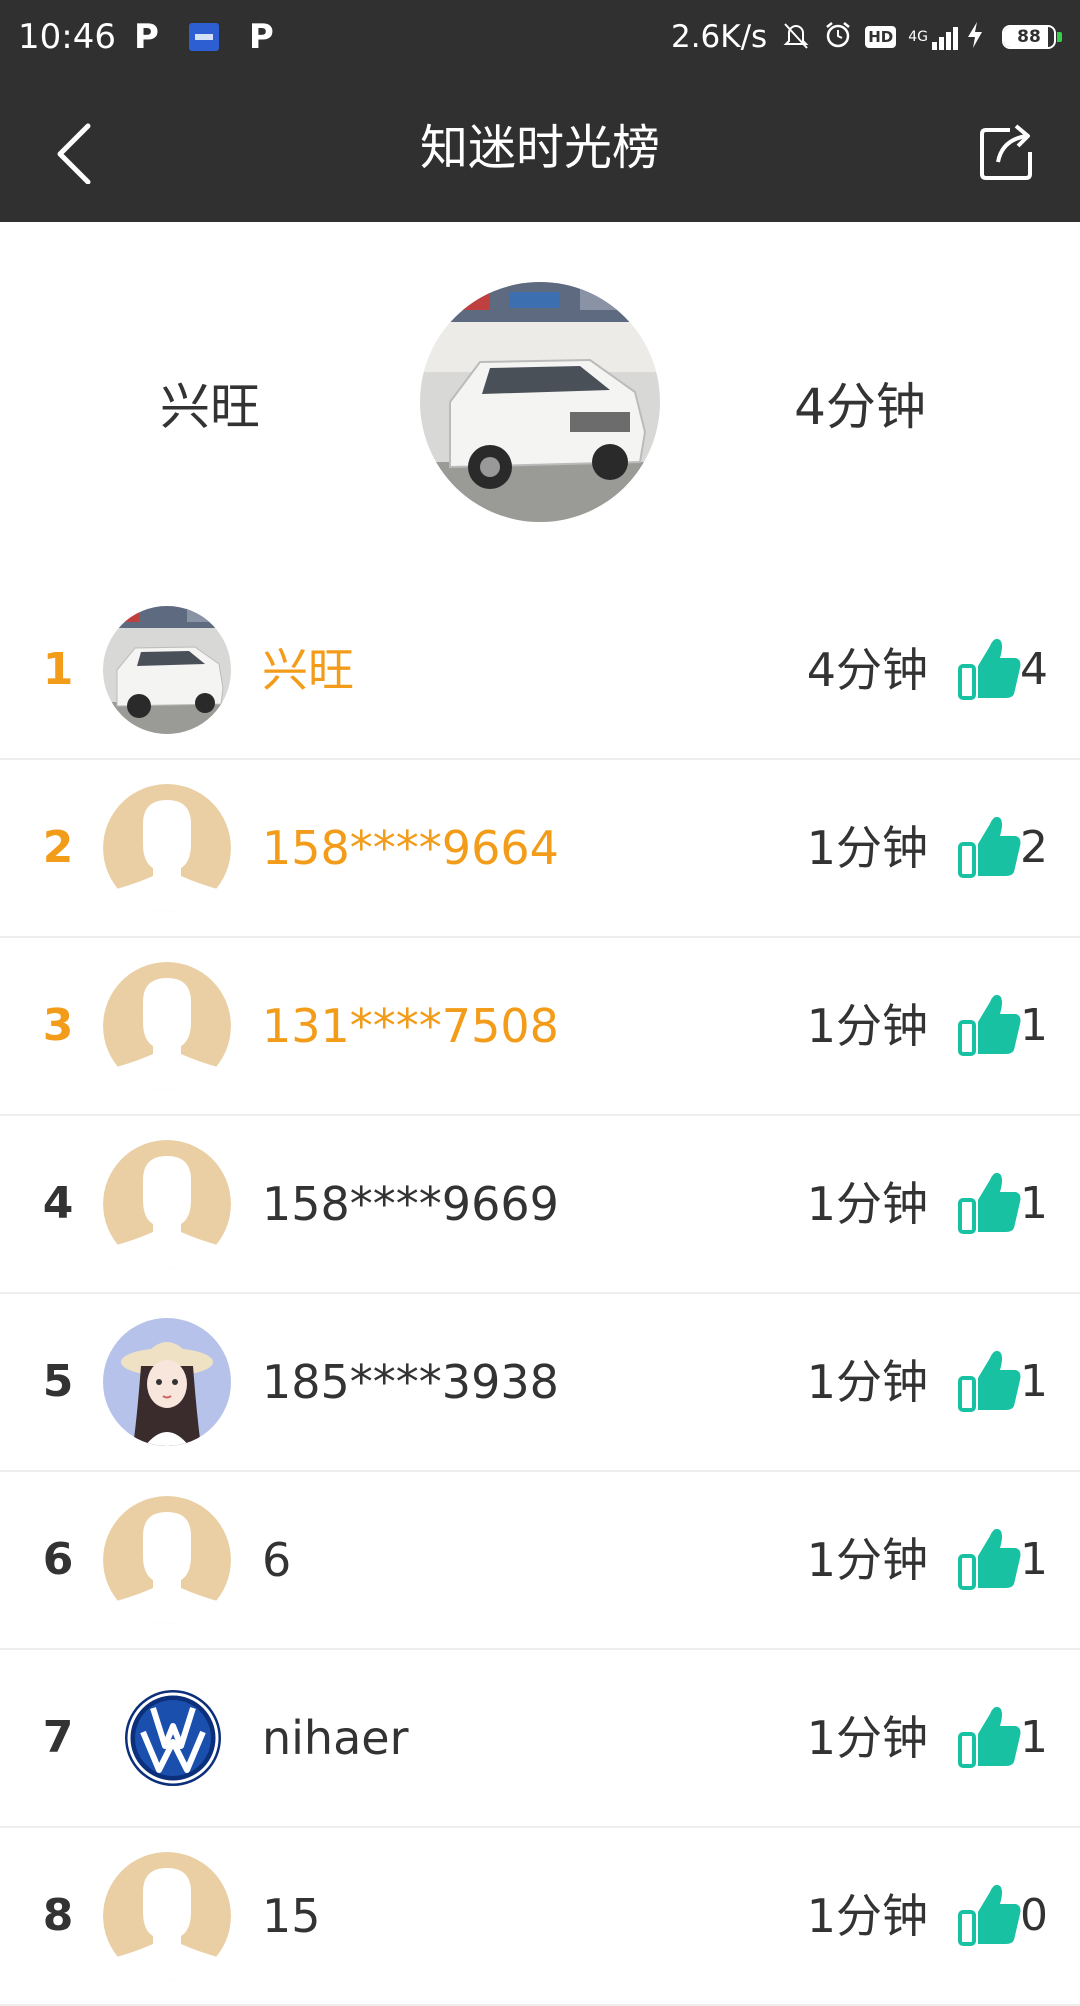  Describe the element at coordinates (58, 1915) in the screenshot. I see `rank-number: 8` at that location.